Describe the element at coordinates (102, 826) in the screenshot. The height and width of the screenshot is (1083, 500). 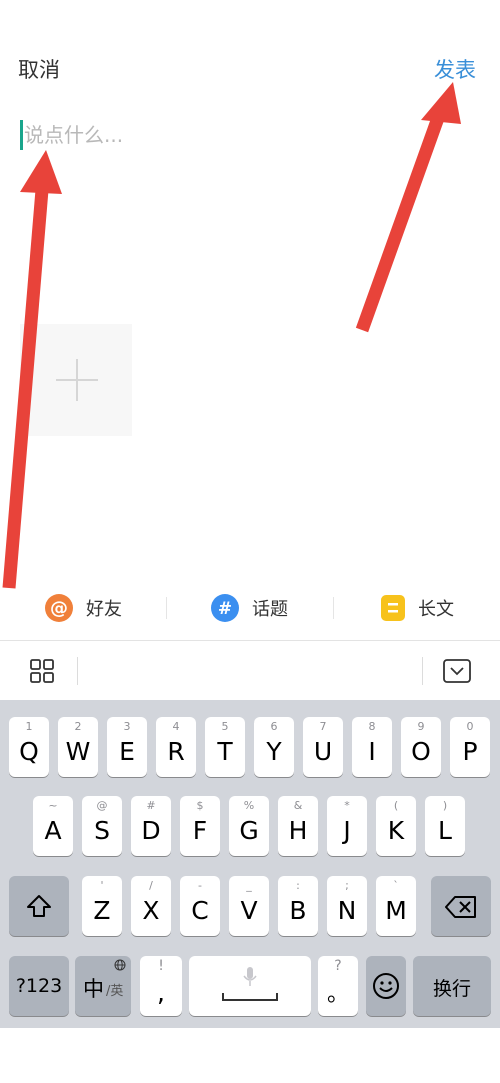
I see `key-s: @ S` at that location.